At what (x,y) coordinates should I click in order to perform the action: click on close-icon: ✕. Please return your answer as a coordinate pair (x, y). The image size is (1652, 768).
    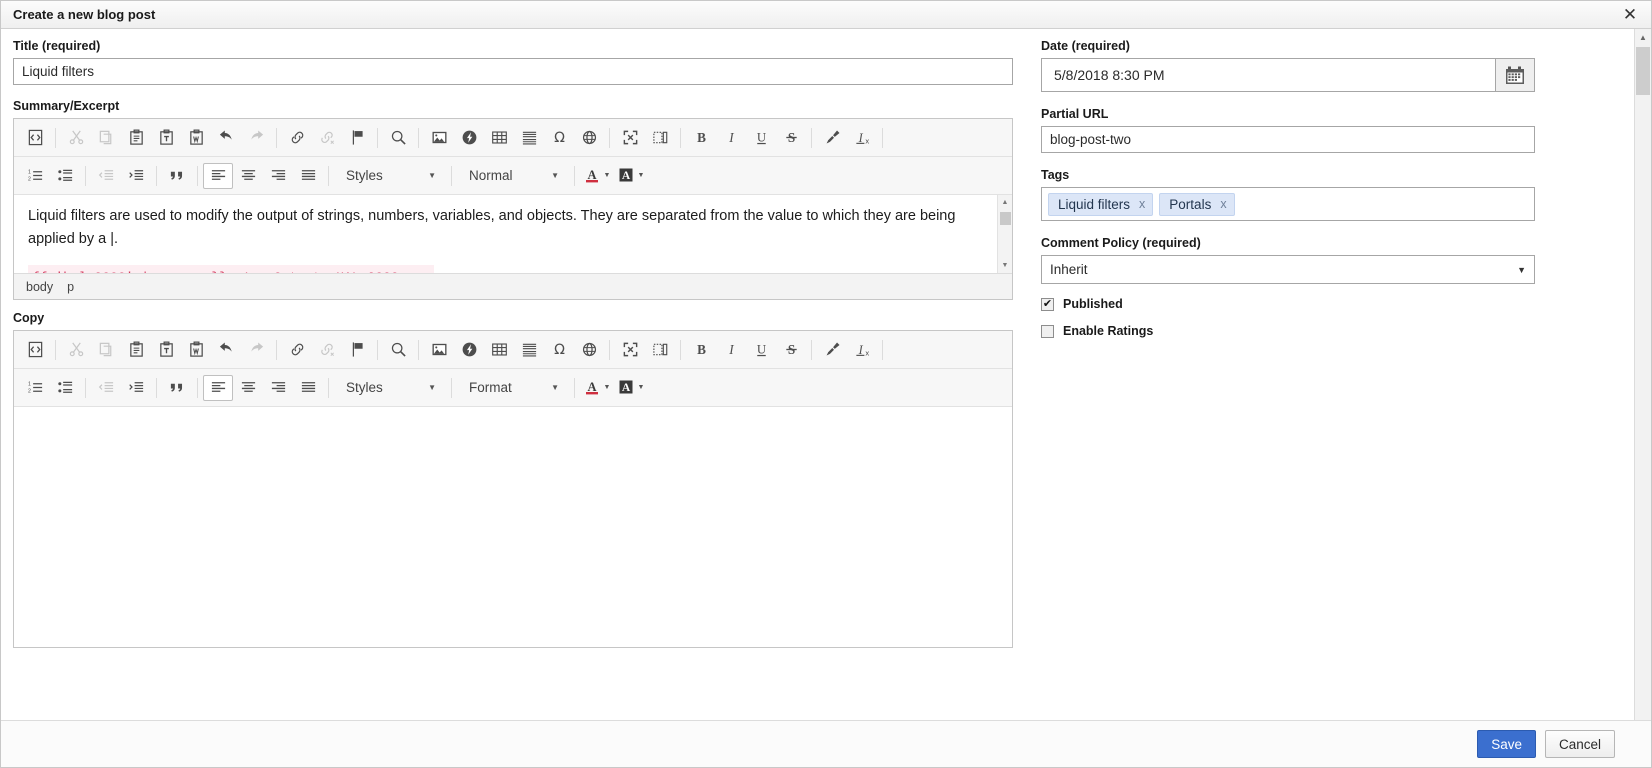
    Looking at the image, I should click on (1630, 14).